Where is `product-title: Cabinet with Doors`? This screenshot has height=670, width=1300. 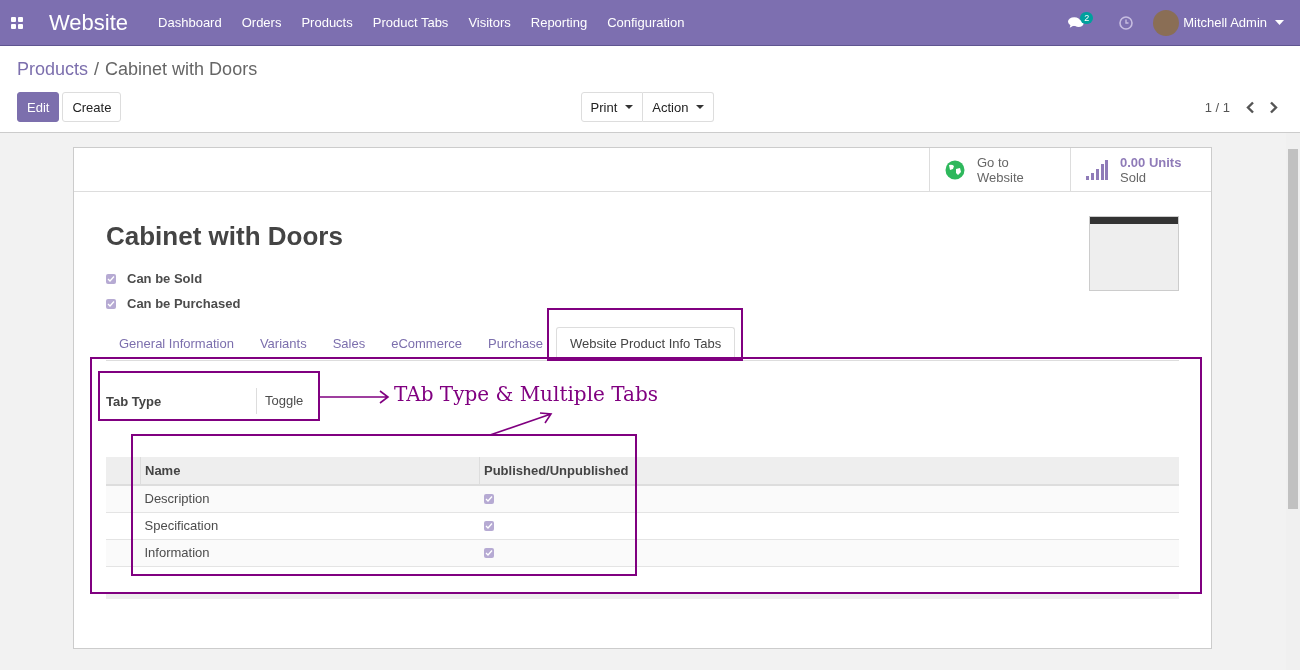
product-title: Cabinet with Doors is located at coordinates (224, 236).